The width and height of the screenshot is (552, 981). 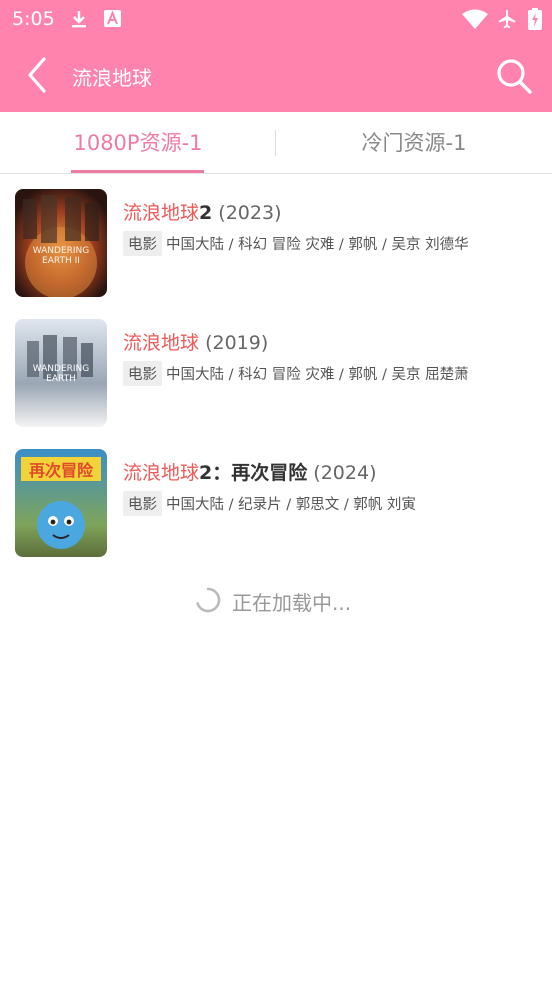 What do you see at coordinates (208, 600) in the screenshot?
I see `spinner-icon` at bounding box center [208, 600].